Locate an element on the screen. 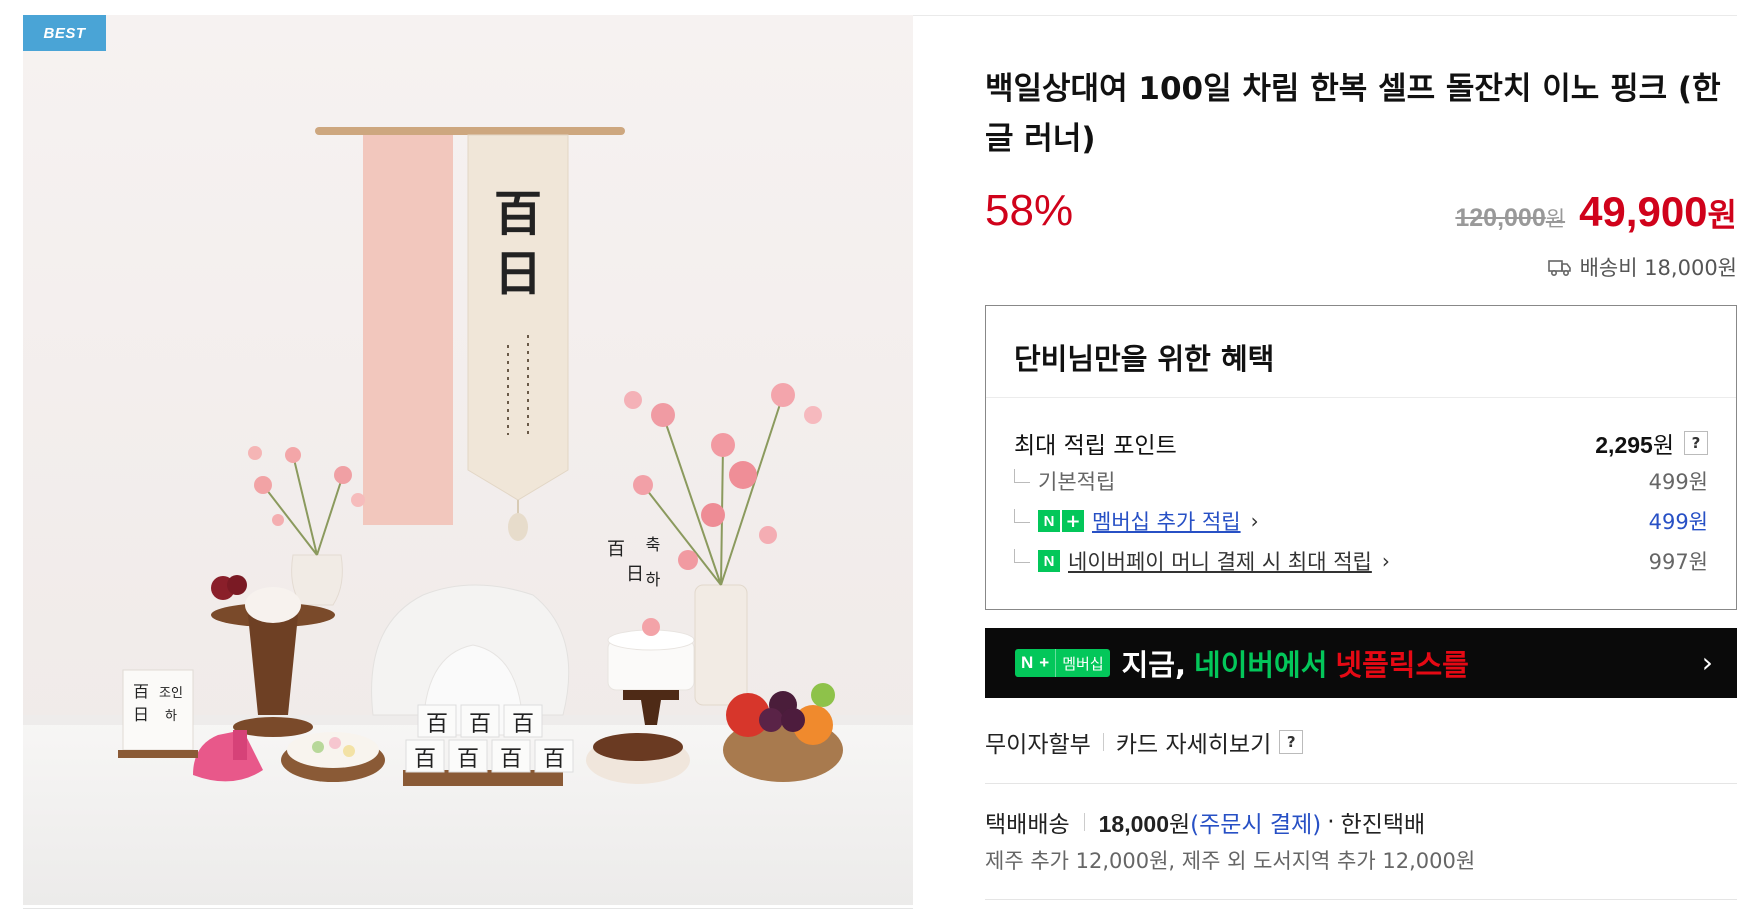 This screenshot has height=915, width=1757. top-rule is located at coordinates (1325, 15).